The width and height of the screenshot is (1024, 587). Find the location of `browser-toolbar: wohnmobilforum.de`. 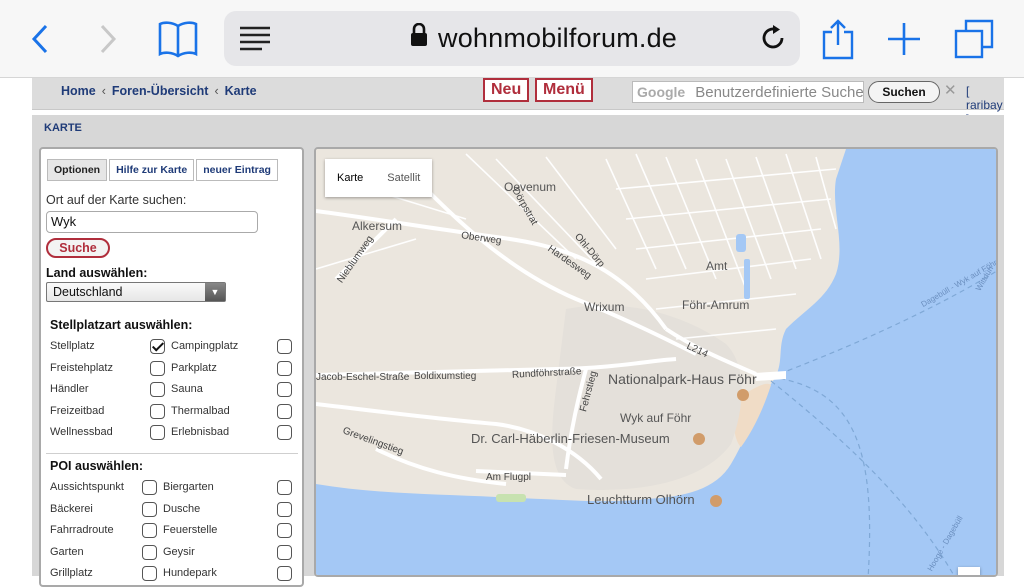

browser-toolbar: wohnmobilforum.de is located at coordinates (512, 39).